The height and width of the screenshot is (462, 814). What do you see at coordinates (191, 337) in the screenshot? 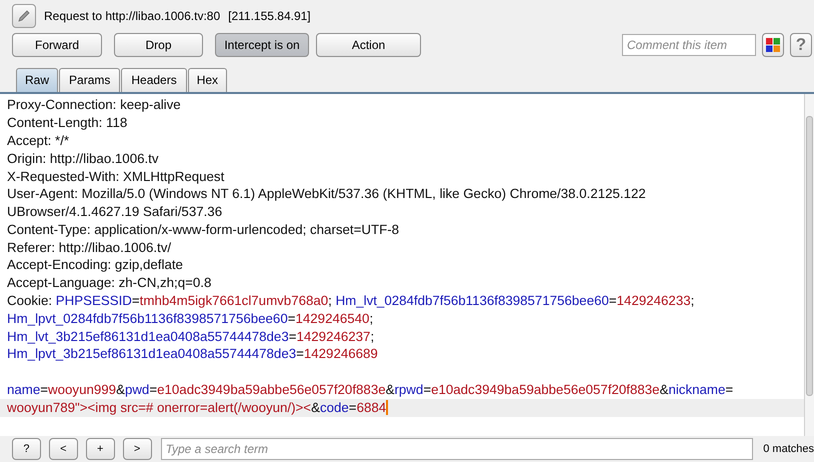
I see `code-line: Hm_lvt_3b215ef86131d1ea0408a55744478de3=1429246237;` at bounding box center [191, 337].